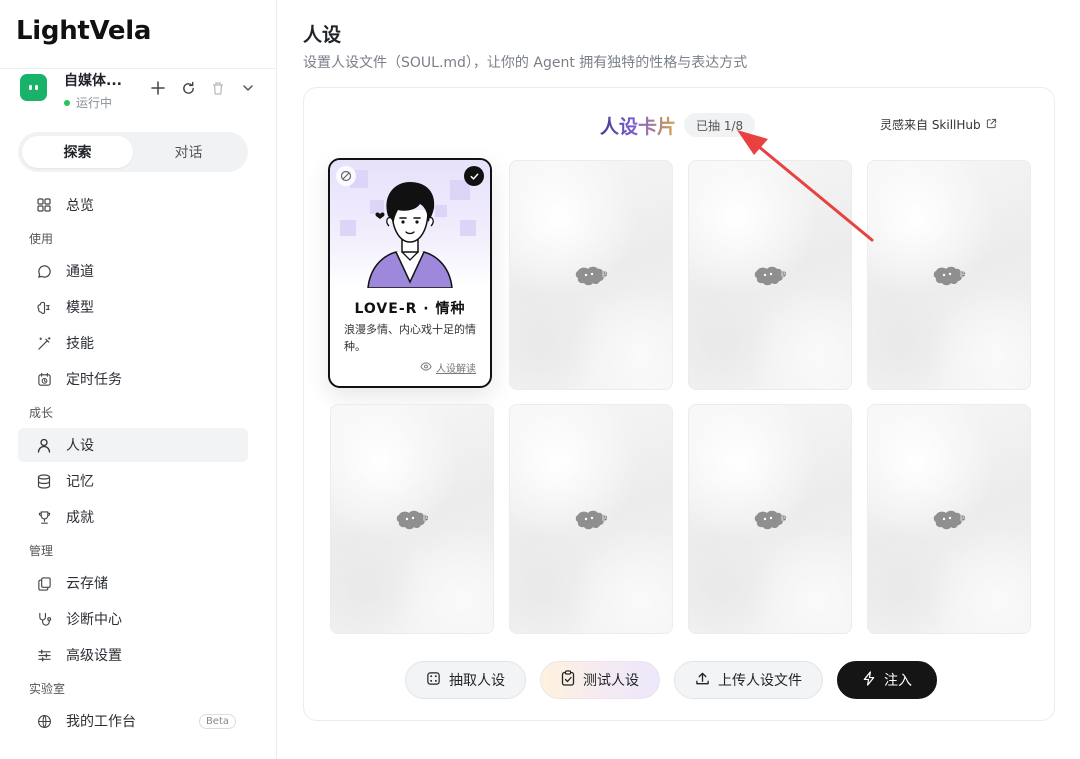 This screenshot has height=759, width=1080. What do you see at coordinates (133, 619) in the screenshot?
I see `sidebar-item-diagnostics: 诊断中心` at bounding box center [133, 619].